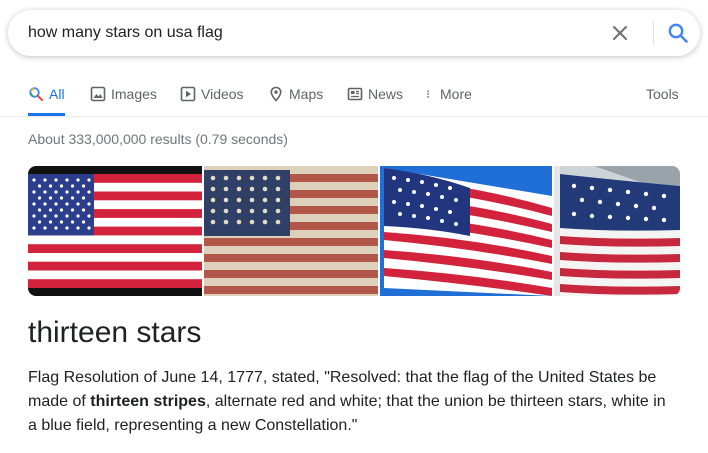 The image size is (708, 453). Describe the element at coordinates (115, 332) in the screenshot. I see `featured-answer-title: thirteen stars` at that location.